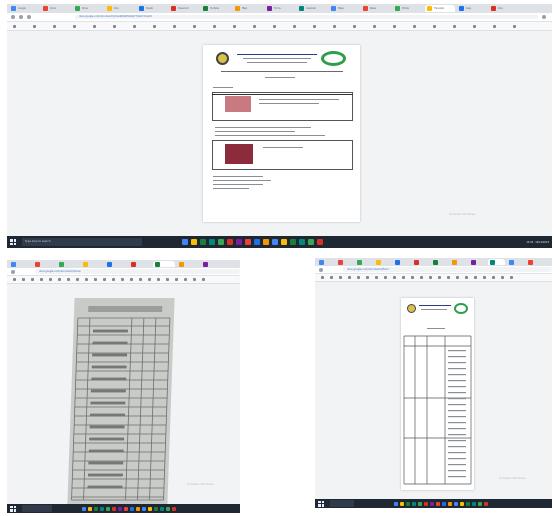  I want to click on browser-tab: News, so click(376, 8).